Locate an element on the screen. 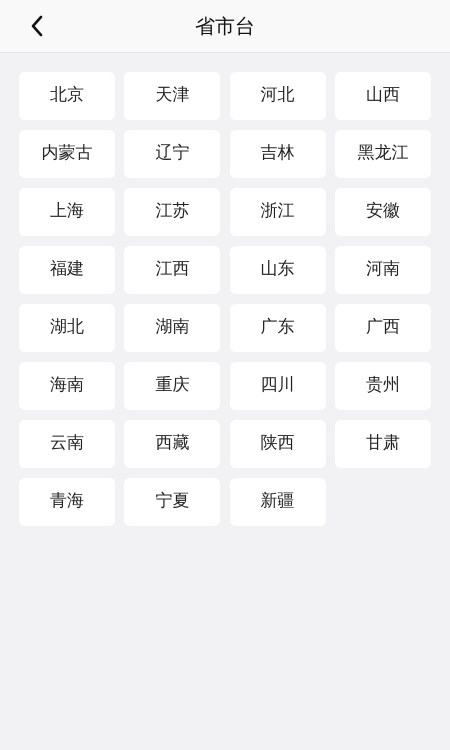 Image resolution: width=450 pixels, height=750 pixels. province-button: 江苏 is located at coordinates (172, 212).